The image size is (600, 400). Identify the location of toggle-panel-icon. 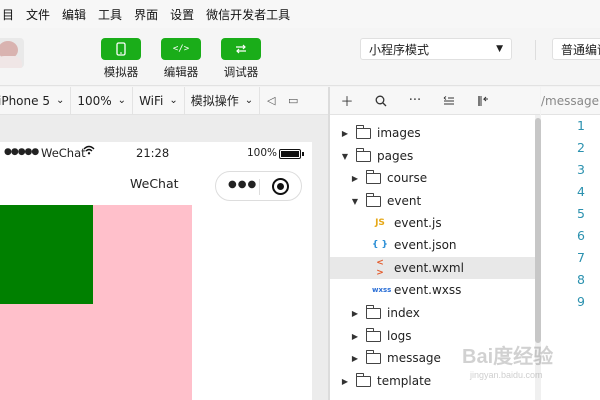
(483, 101).